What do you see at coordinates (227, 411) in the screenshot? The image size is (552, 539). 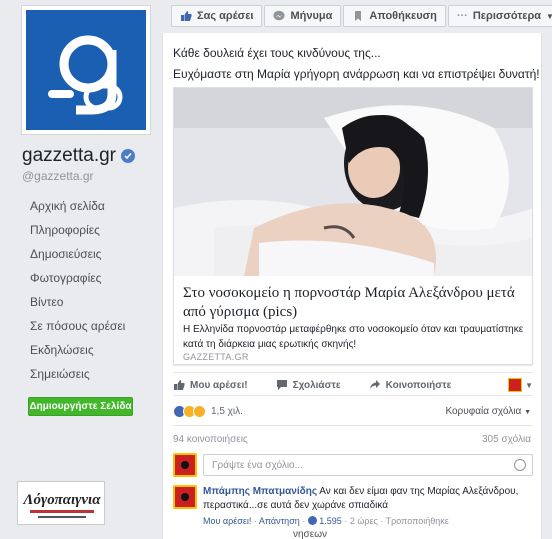 I see `reactions-count: 1,5 χιλ.` at bounding box center [227, 411].